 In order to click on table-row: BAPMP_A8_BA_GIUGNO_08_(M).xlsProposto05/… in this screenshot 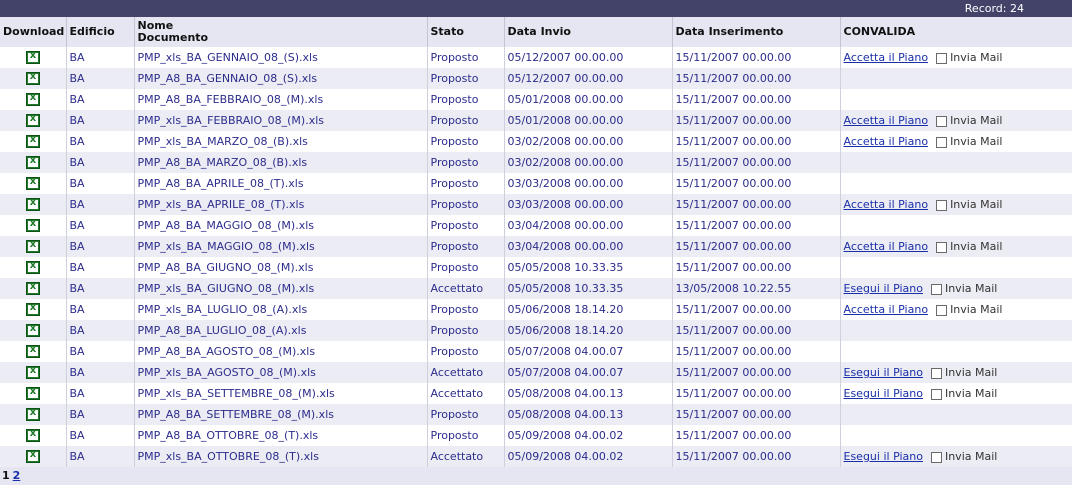, I will do `click(536, 267)`.